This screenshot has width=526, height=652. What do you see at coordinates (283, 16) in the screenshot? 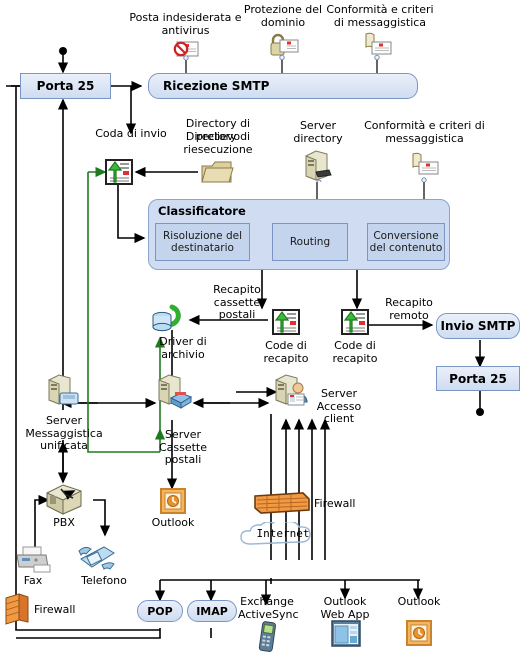
I see `agent-label-domain-security: Protezione del dominio` at bounding box center [283, 16].